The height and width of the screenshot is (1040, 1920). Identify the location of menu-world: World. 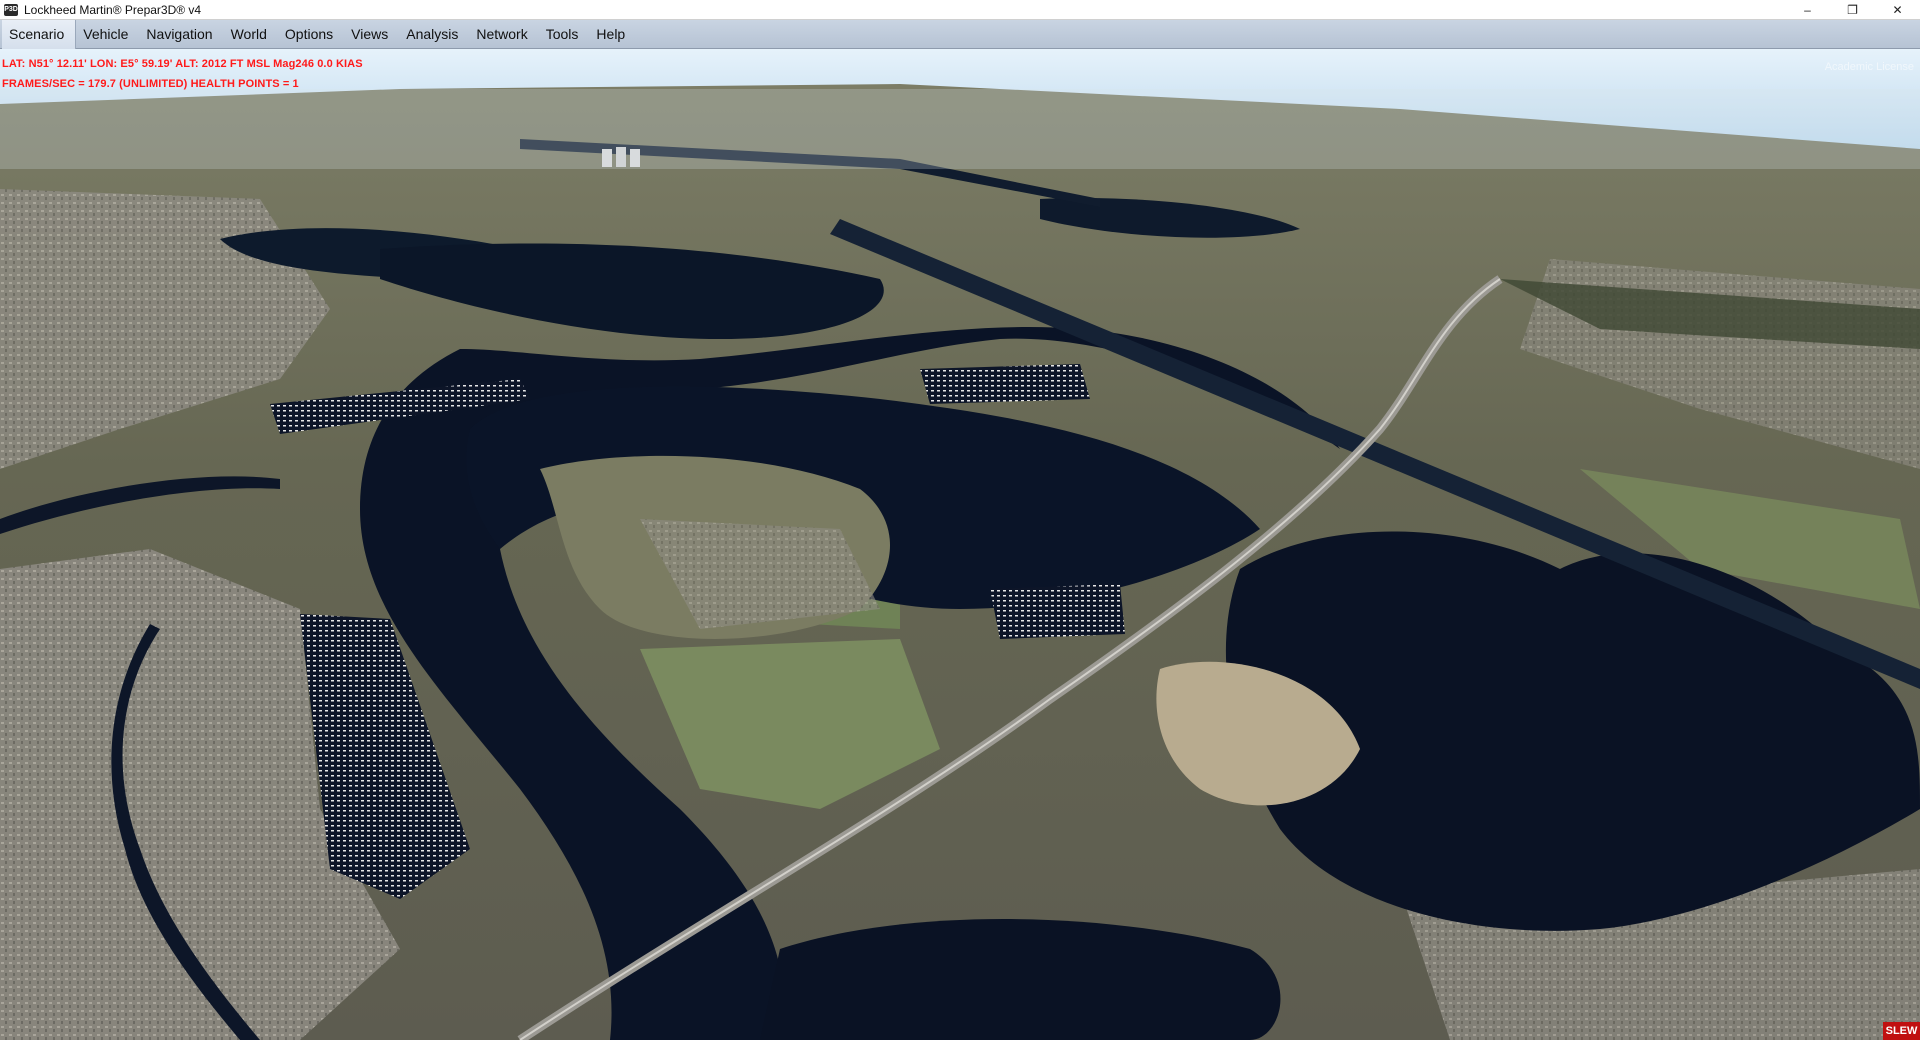
(251, 34).